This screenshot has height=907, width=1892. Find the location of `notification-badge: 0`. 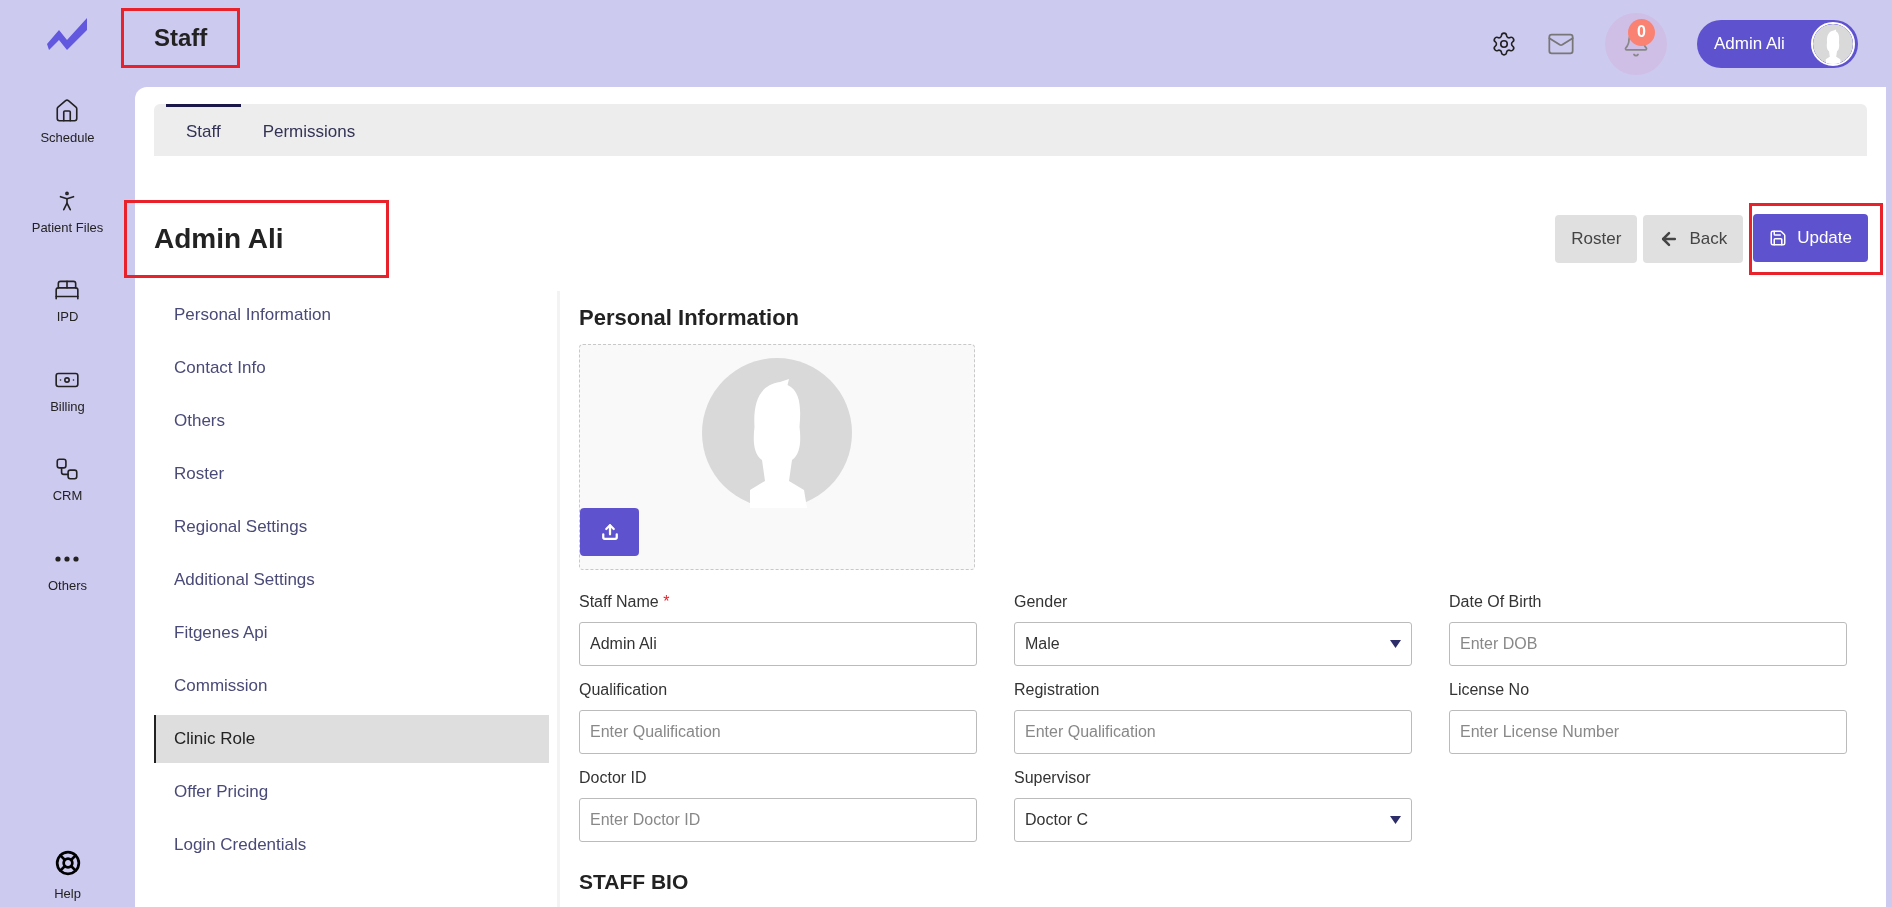

notification-badge: 0 is located at coordinates (1641, 32).